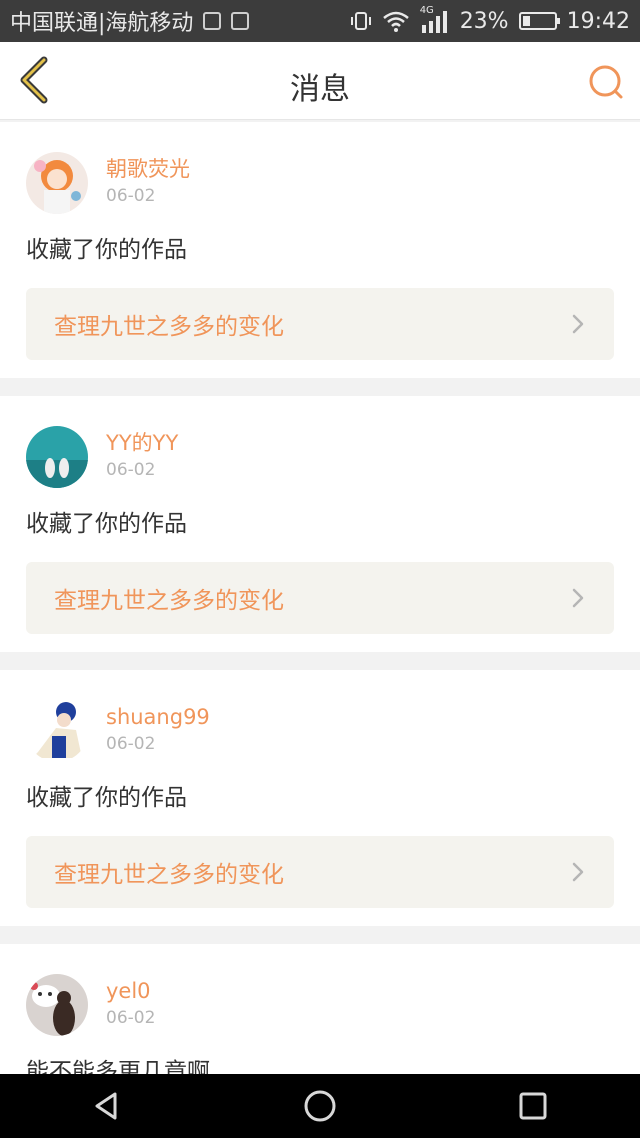 The image size is (640, 1138). Describe the element at coordinates (533, 1106) in the screenshot. I see `square-recent-icon` at that location.